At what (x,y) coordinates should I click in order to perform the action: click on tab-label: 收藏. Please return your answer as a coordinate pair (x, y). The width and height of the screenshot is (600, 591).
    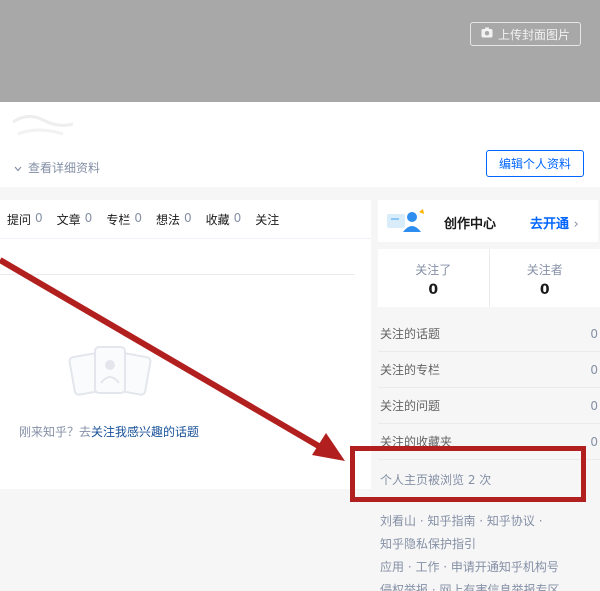
    Looking at the image, I should click on (217, 219).